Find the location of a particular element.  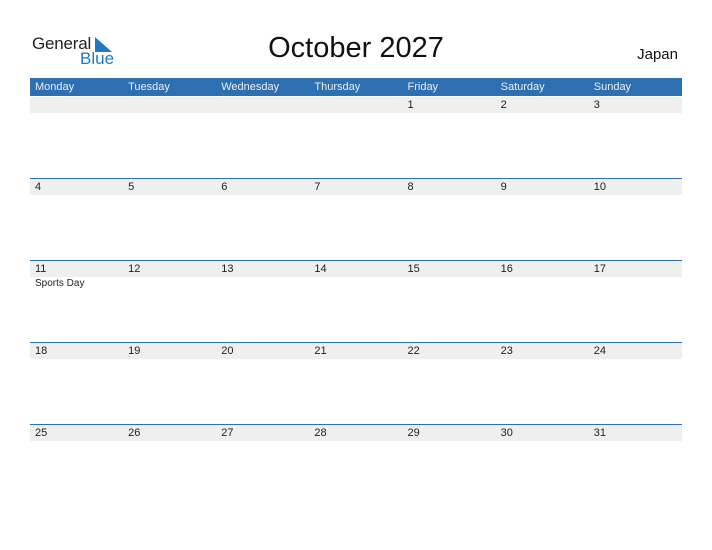

day-number-row: 1 2 3 is located at coordinates (356, 105).